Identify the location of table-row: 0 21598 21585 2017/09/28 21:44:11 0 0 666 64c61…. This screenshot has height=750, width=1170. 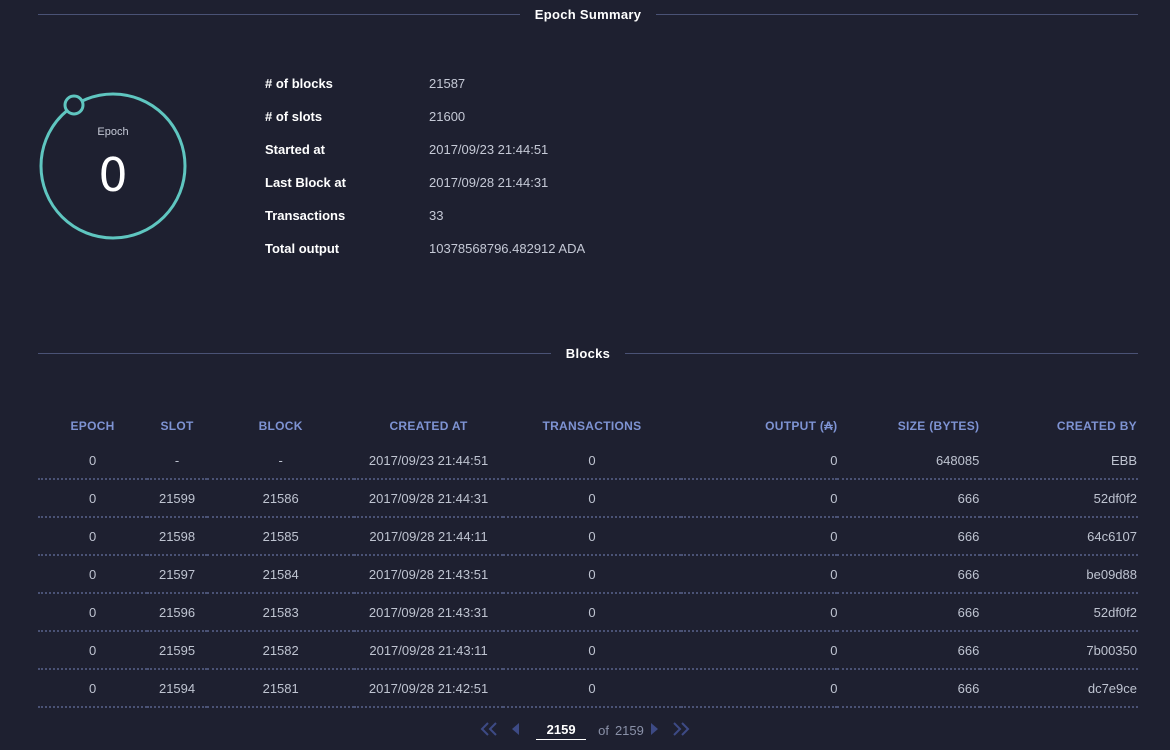
(588, 536).